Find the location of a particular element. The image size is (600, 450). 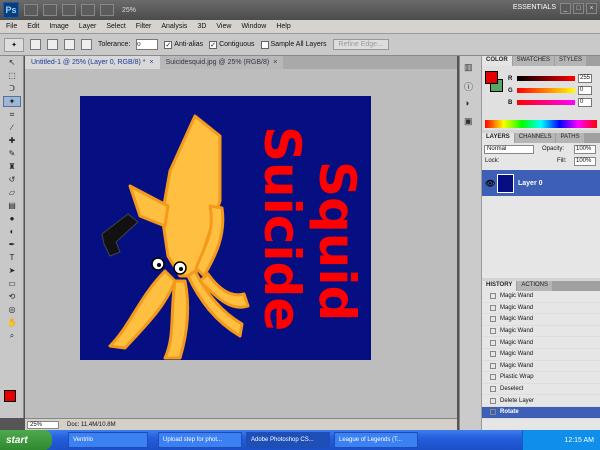

add-selection-icon is located at coordinates (52, 44).